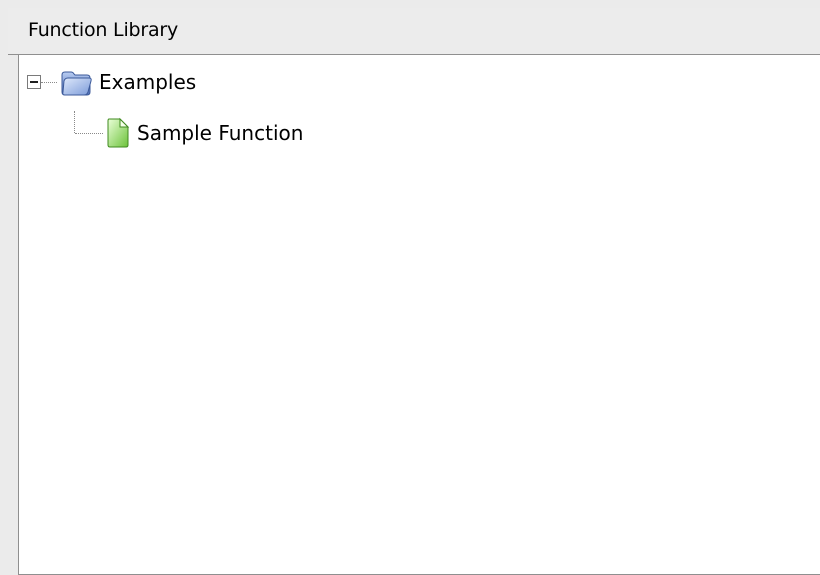 The height and width of the screenshot is (575, 820). Describe the element at coordinates (414, 31) in the screenshot. I see `panel-header: Function Library` at that location.